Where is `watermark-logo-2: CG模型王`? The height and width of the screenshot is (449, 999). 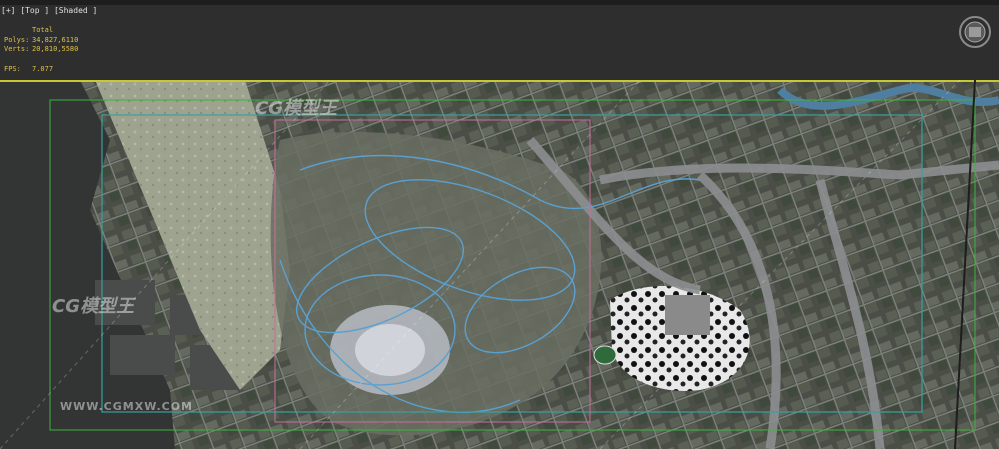
watermark-logo-2: CG模型王 is located at coordinates (296, 108).